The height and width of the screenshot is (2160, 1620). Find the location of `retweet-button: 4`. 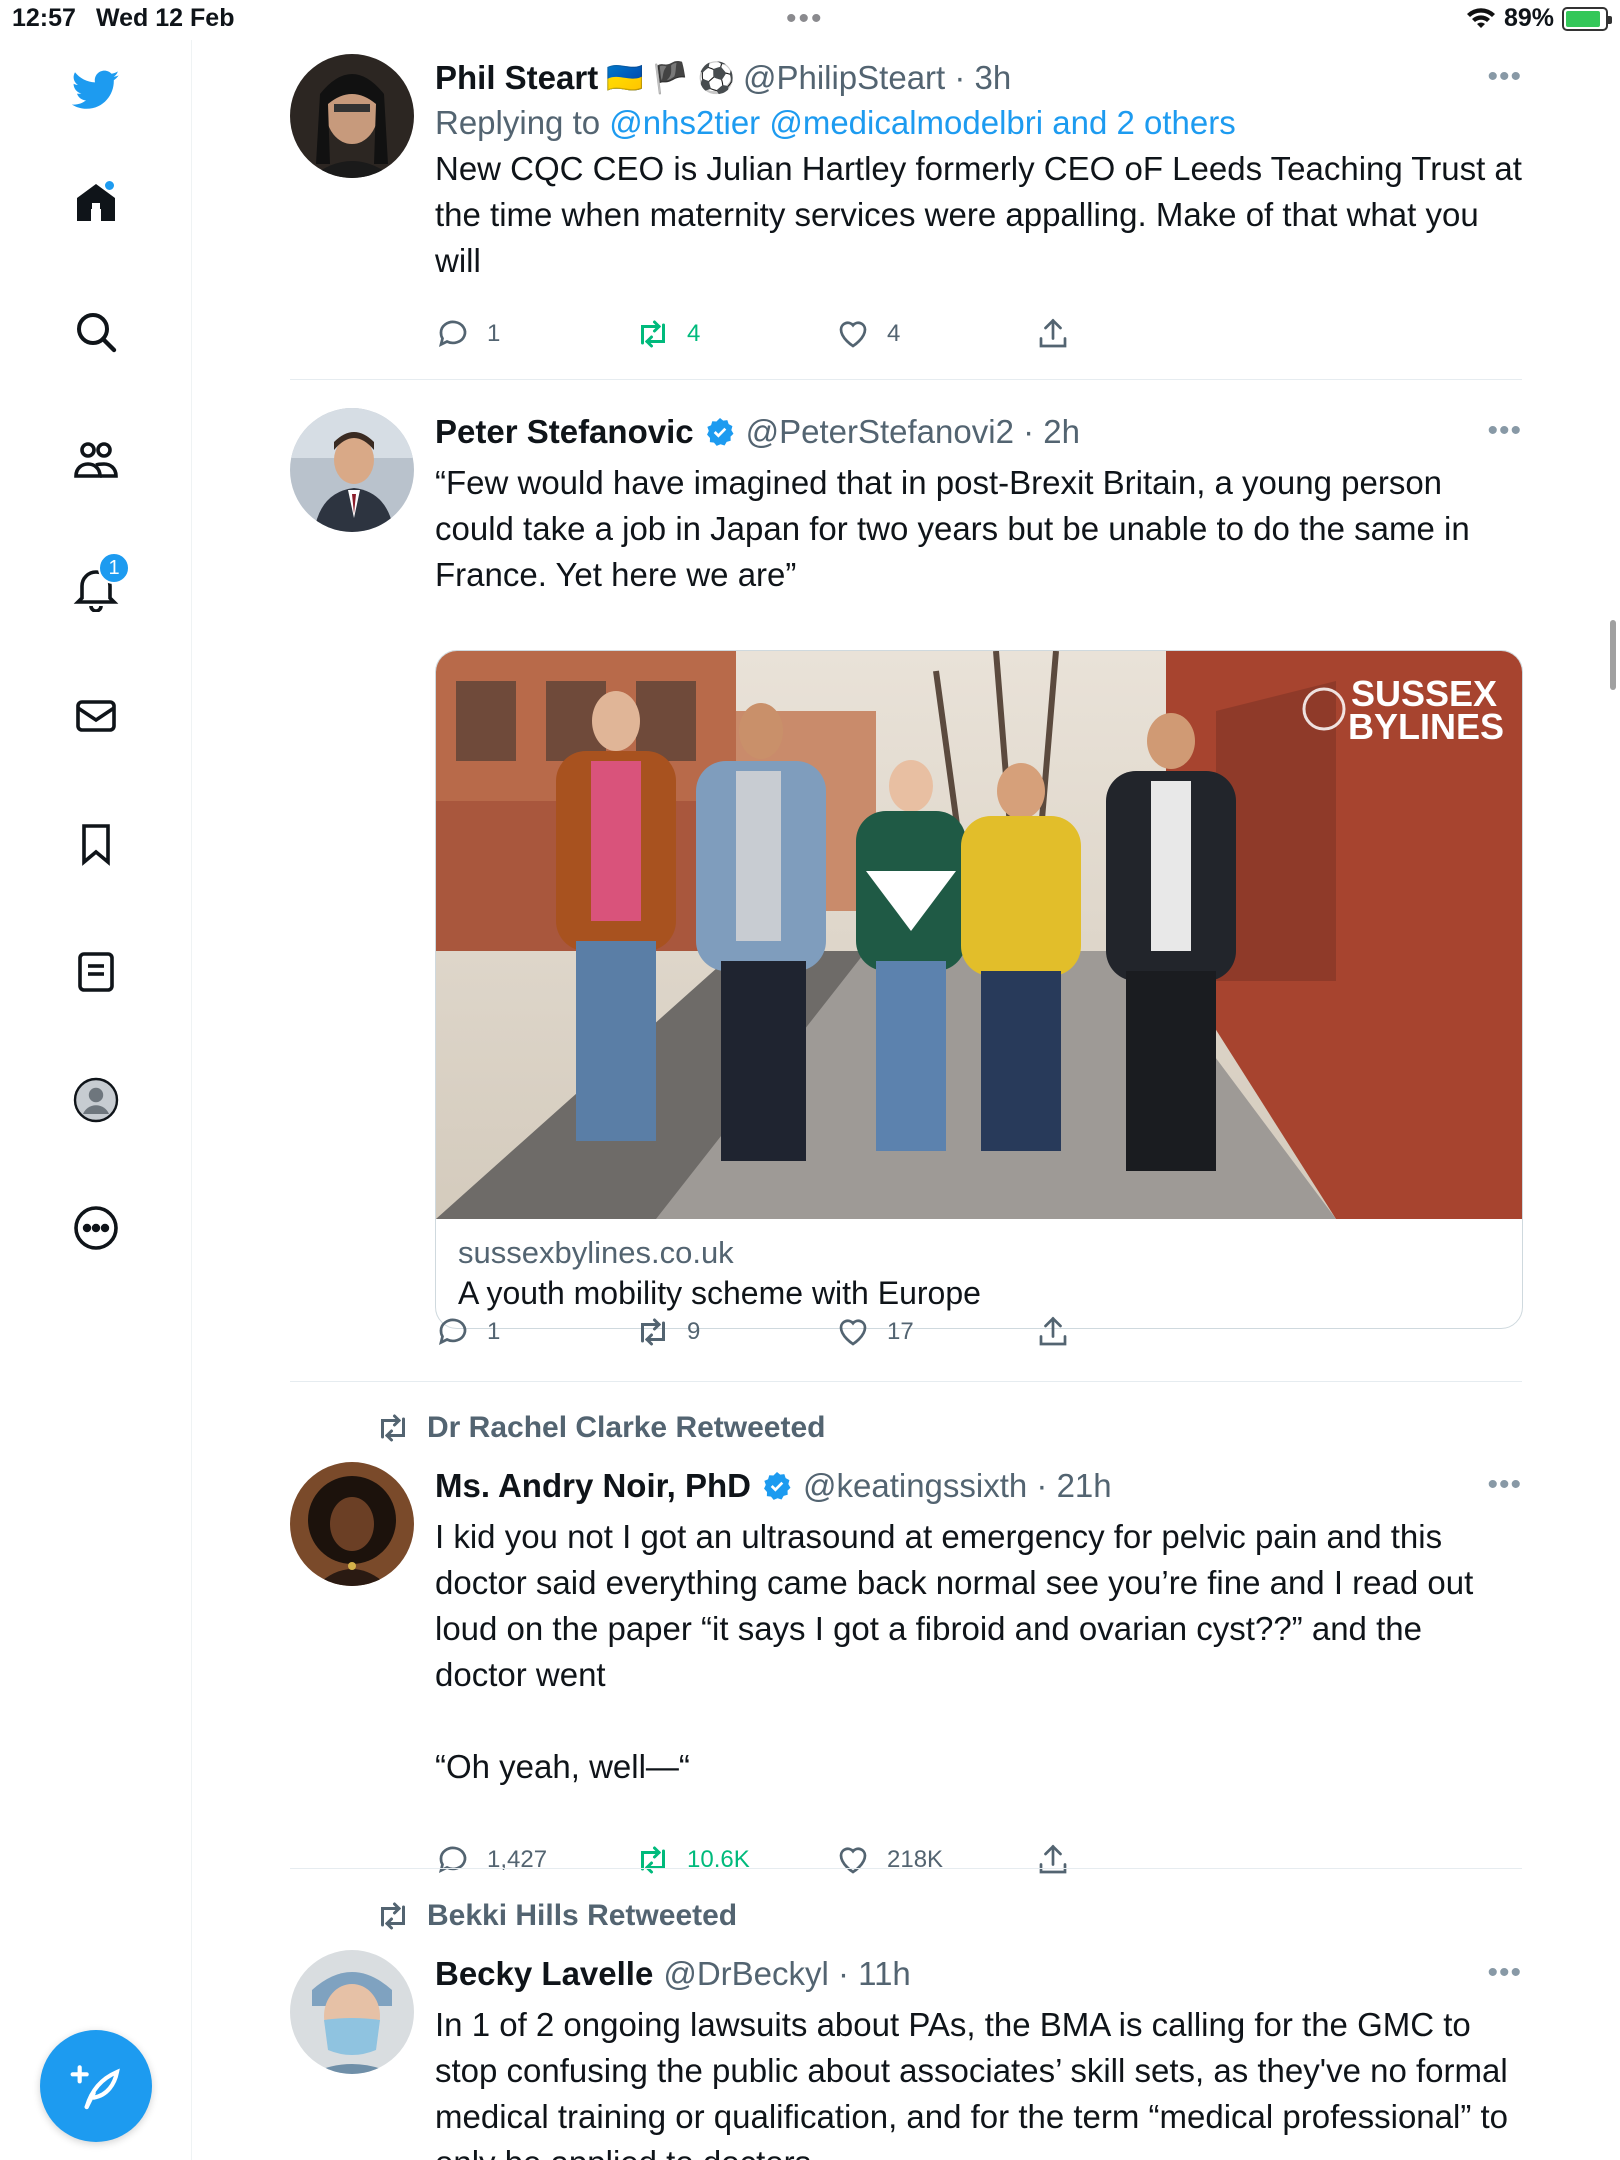

retweet-button: 4 is located at coordinates (667, 334).